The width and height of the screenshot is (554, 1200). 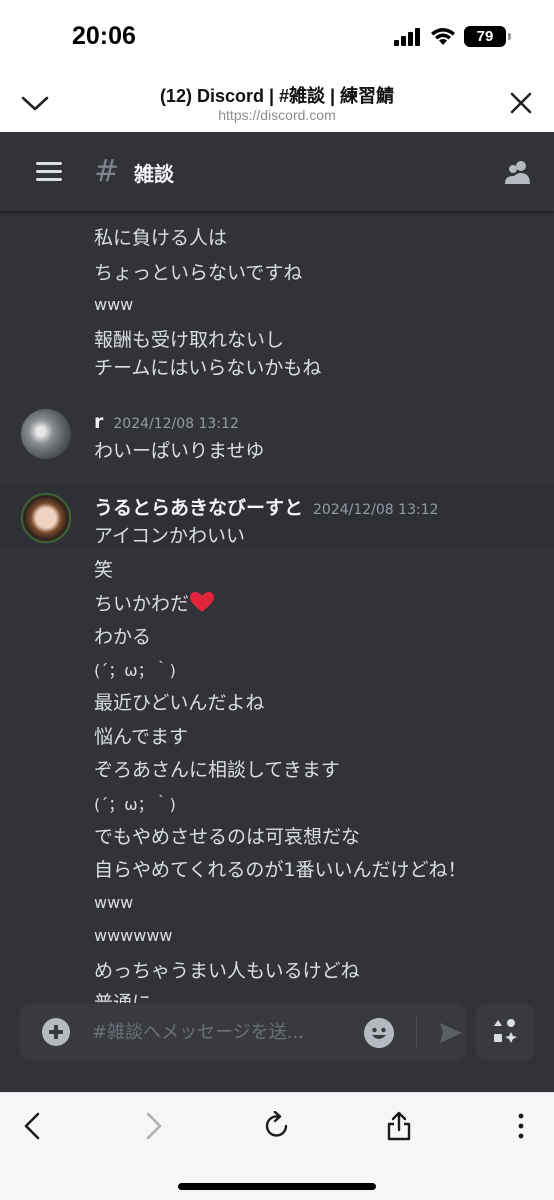 I want to click on page-url: https://discord.com, so click(x=277, y=115).